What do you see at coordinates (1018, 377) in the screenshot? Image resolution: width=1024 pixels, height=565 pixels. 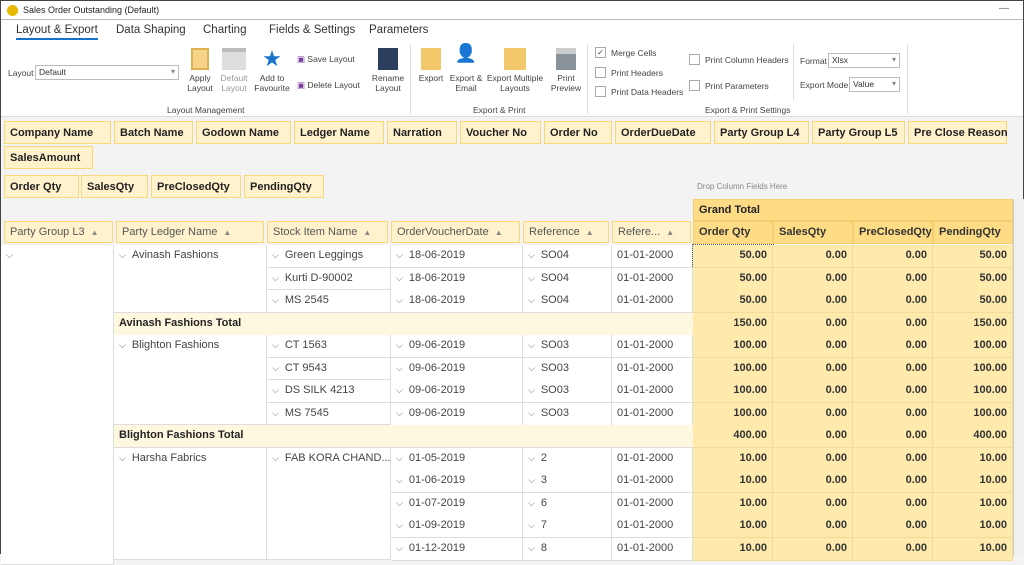 I see `vertical-scrollbar` at bounding box center [1018, 377].